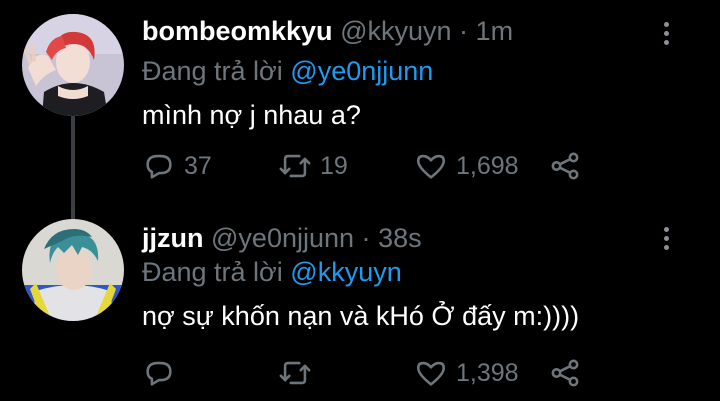  I want to click on reply-button, so click(163, 373).